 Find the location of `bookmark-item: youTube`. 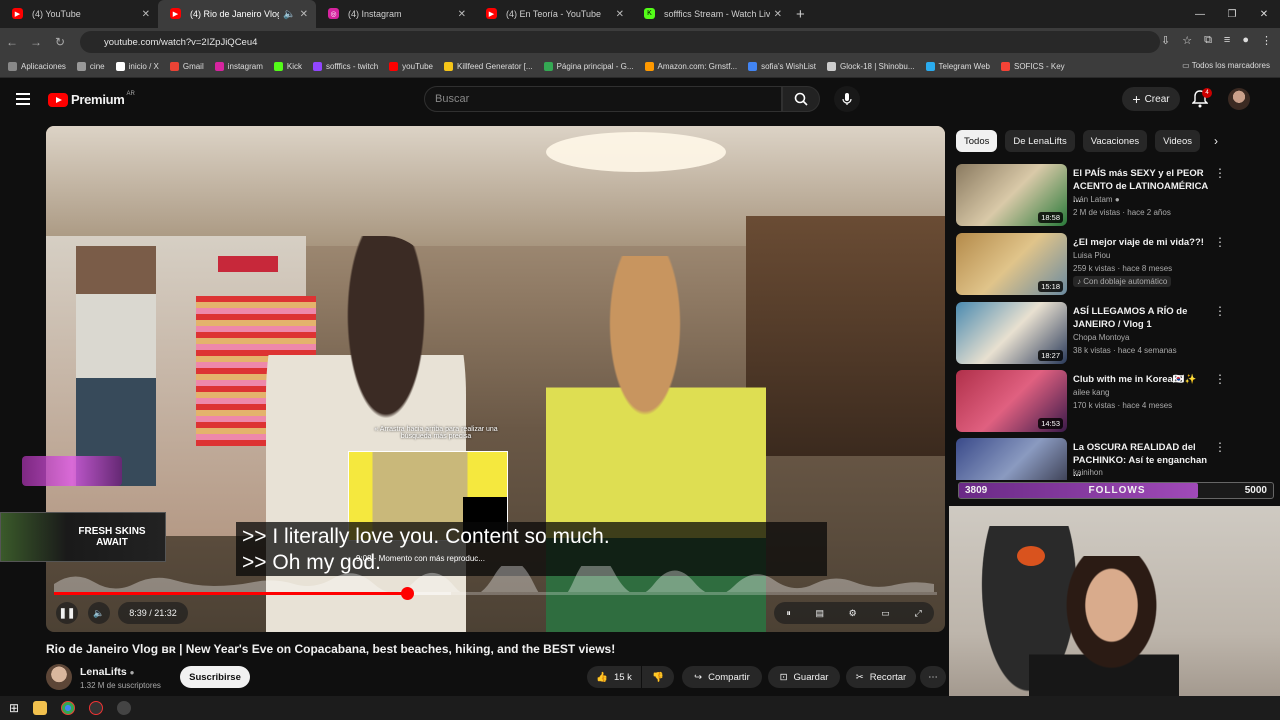

bookmark-item: youTube is located at coordinates (411, 66).